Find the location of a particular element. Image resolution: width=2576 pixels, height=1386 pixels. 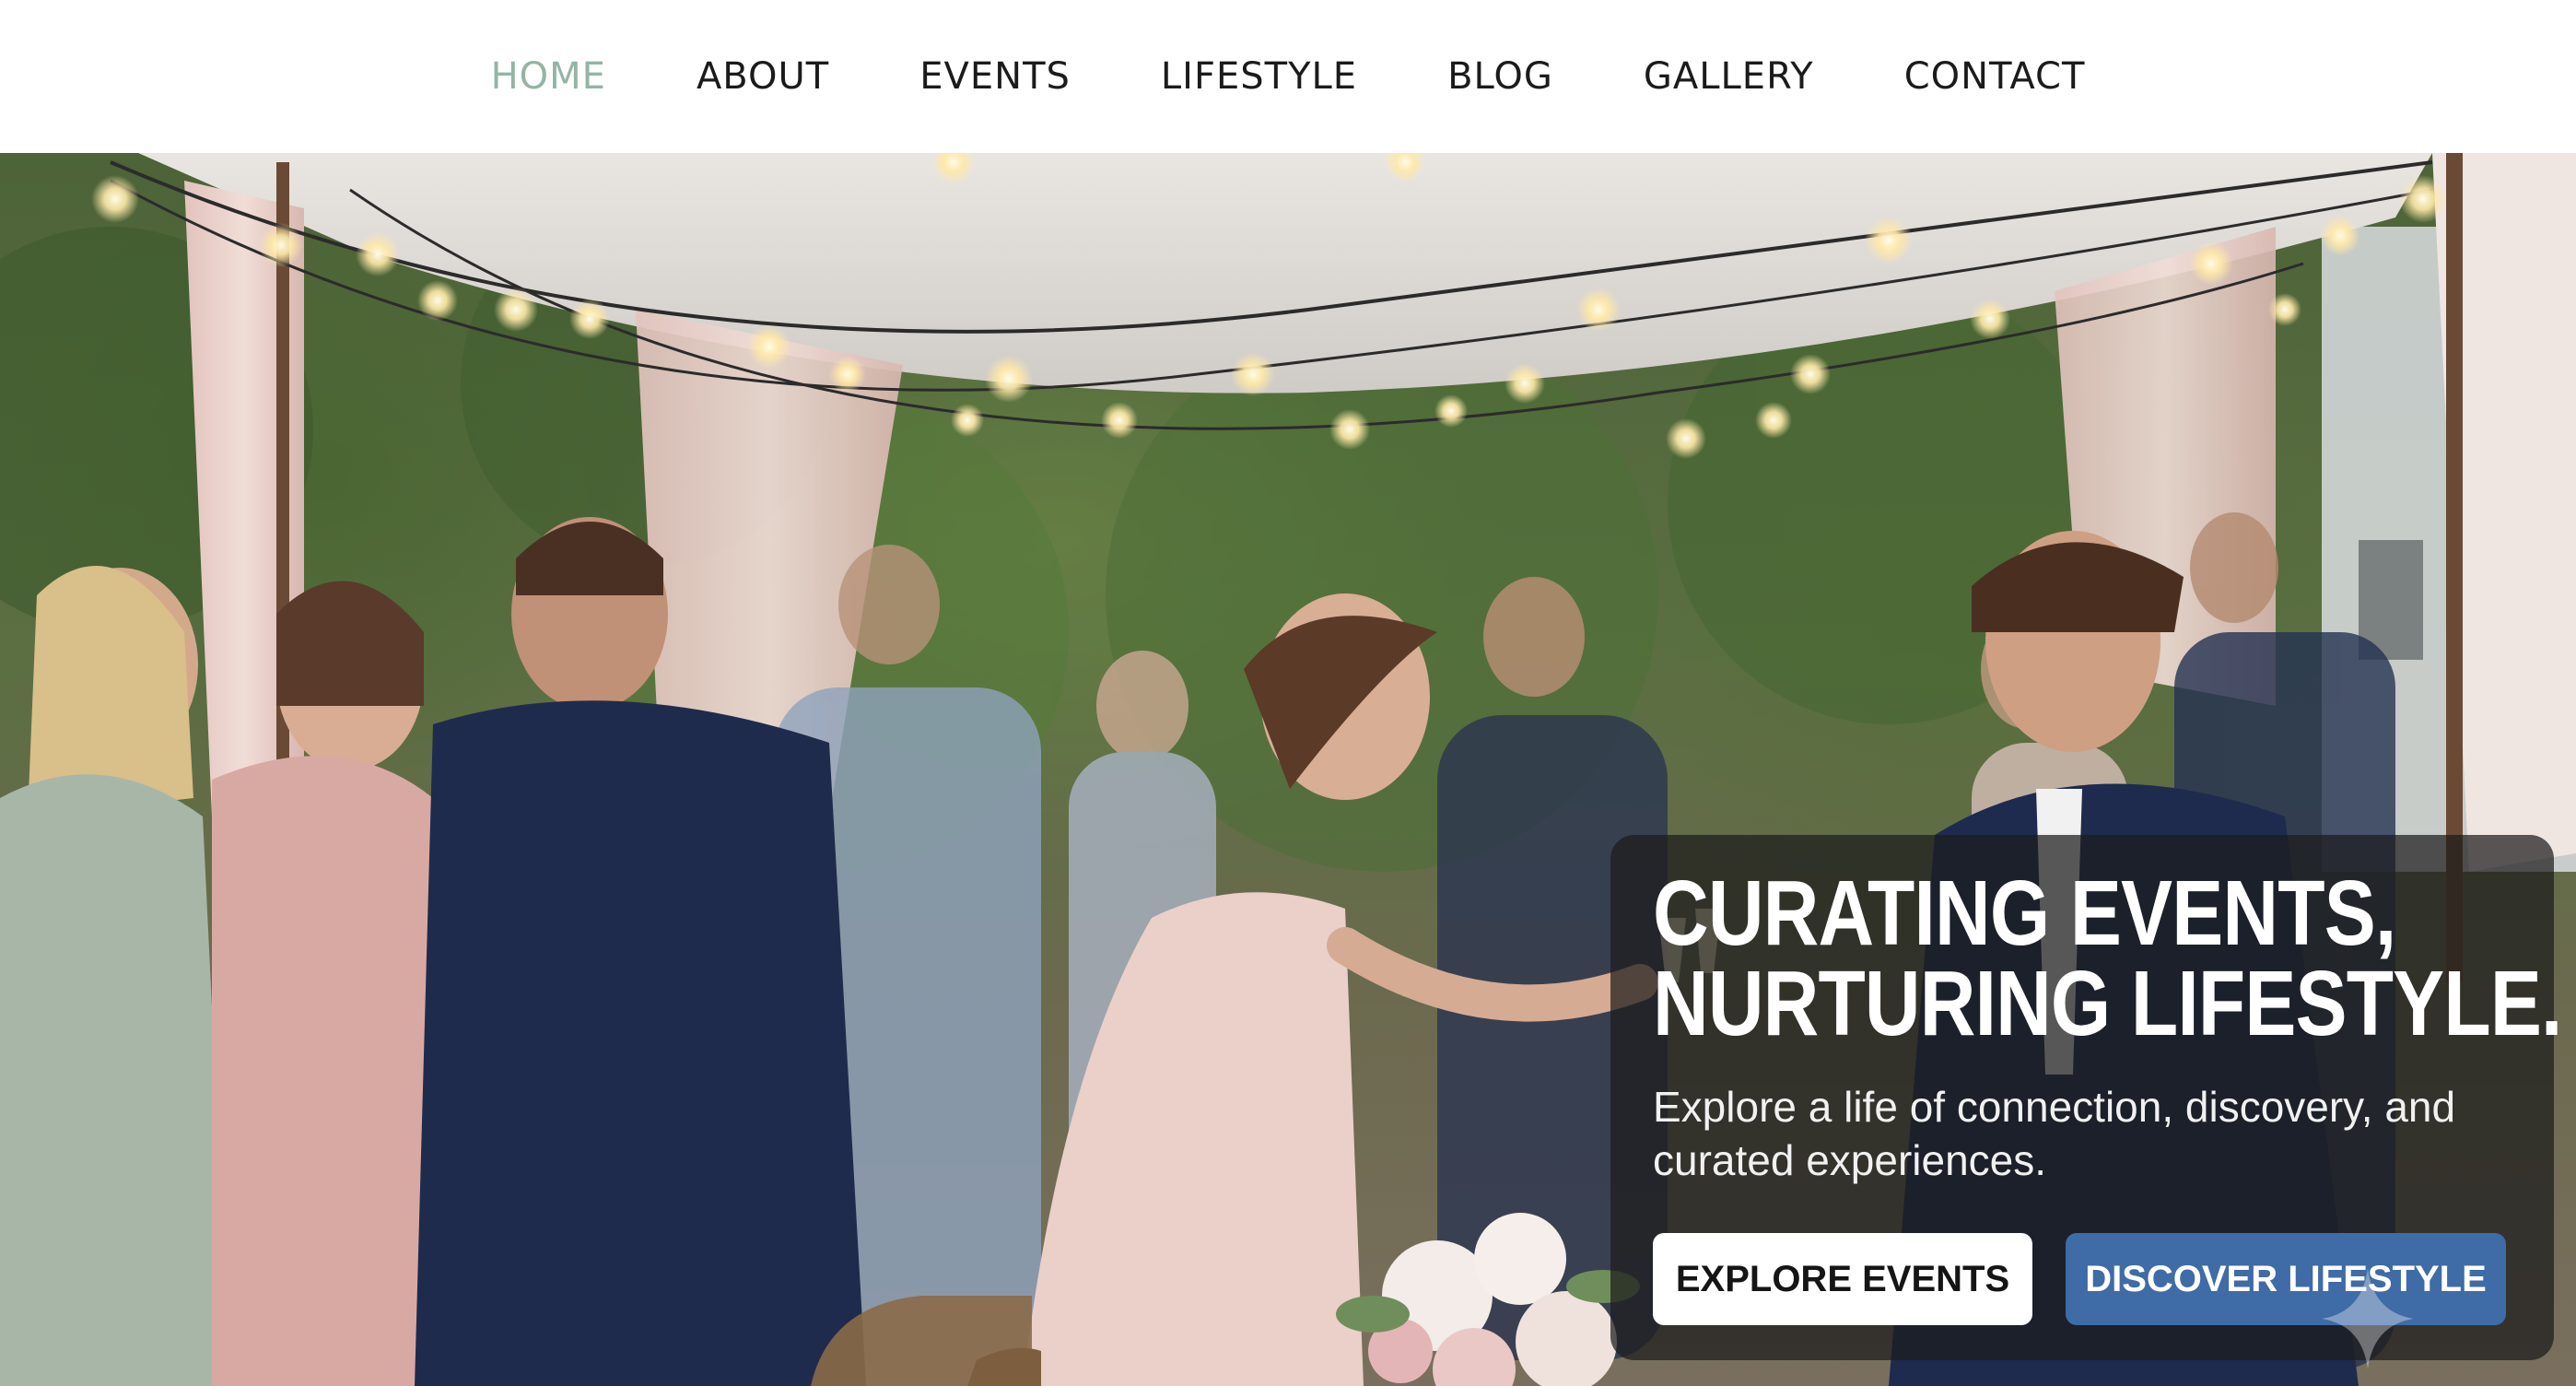

hero-title: CURATING EVENTS, NURTURING LIFESTYLE. is located at coordinates (2107, 959).